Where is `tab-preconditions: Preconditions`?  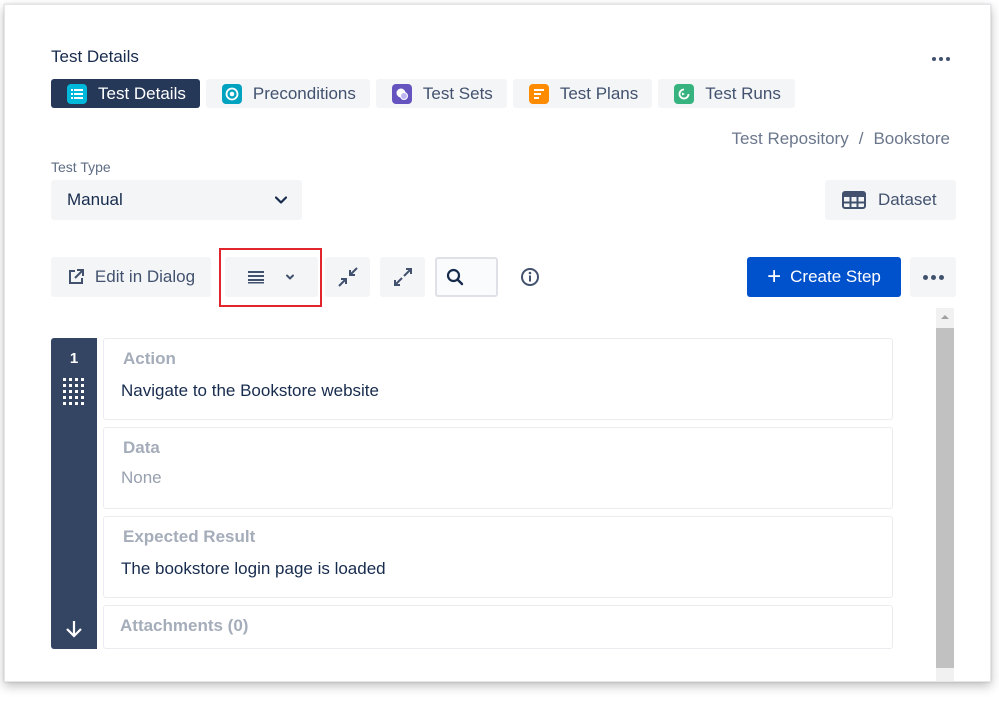
tab-preconditions: Preconditions is located at coordinates (287, 93).